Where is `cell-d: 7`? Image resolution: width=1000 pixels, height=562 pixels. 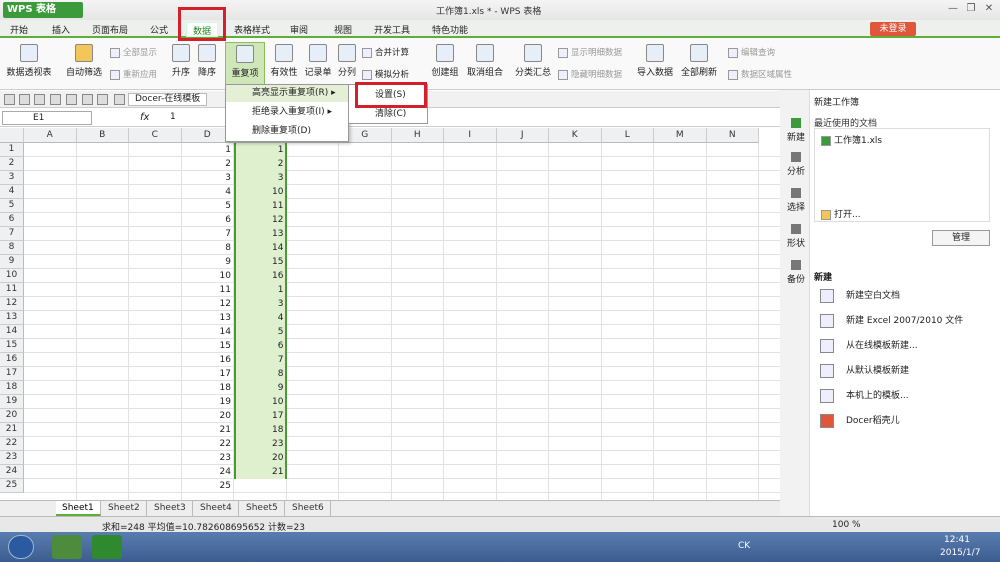
cell-d: 7 is located at coordinates (208, 234).